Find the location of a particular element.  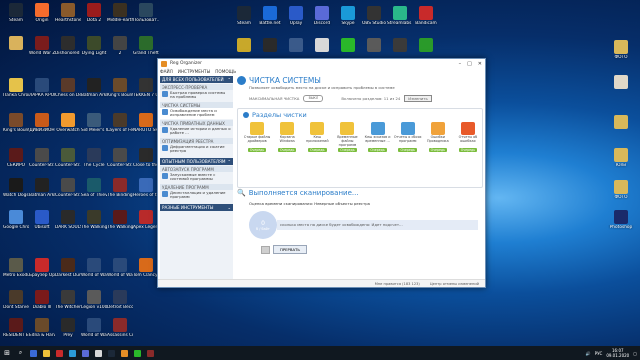

desktop-icon: Overwatch is located at coordinates (68, 123).